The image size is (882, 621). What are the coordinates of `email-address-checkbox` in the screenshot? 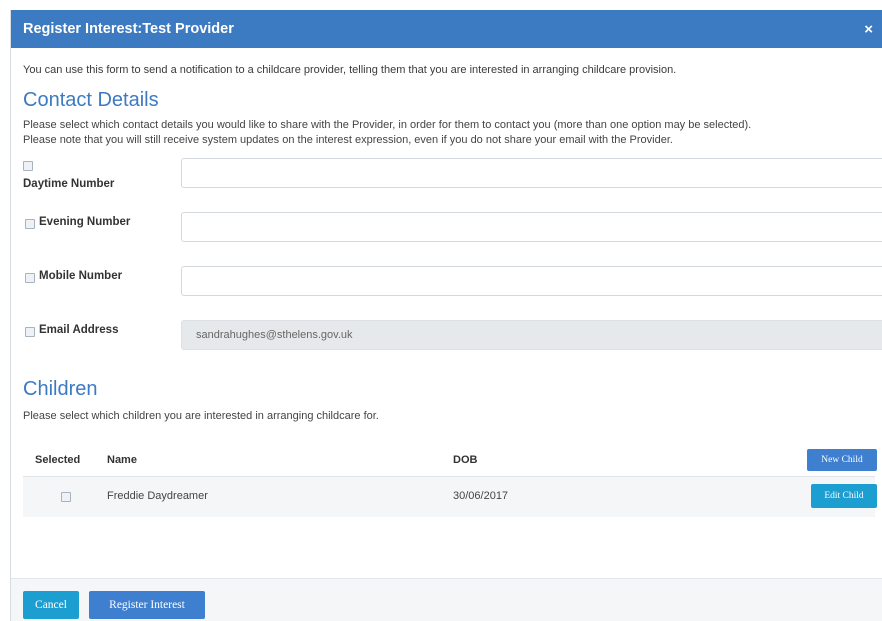 It's located at (30, 332).